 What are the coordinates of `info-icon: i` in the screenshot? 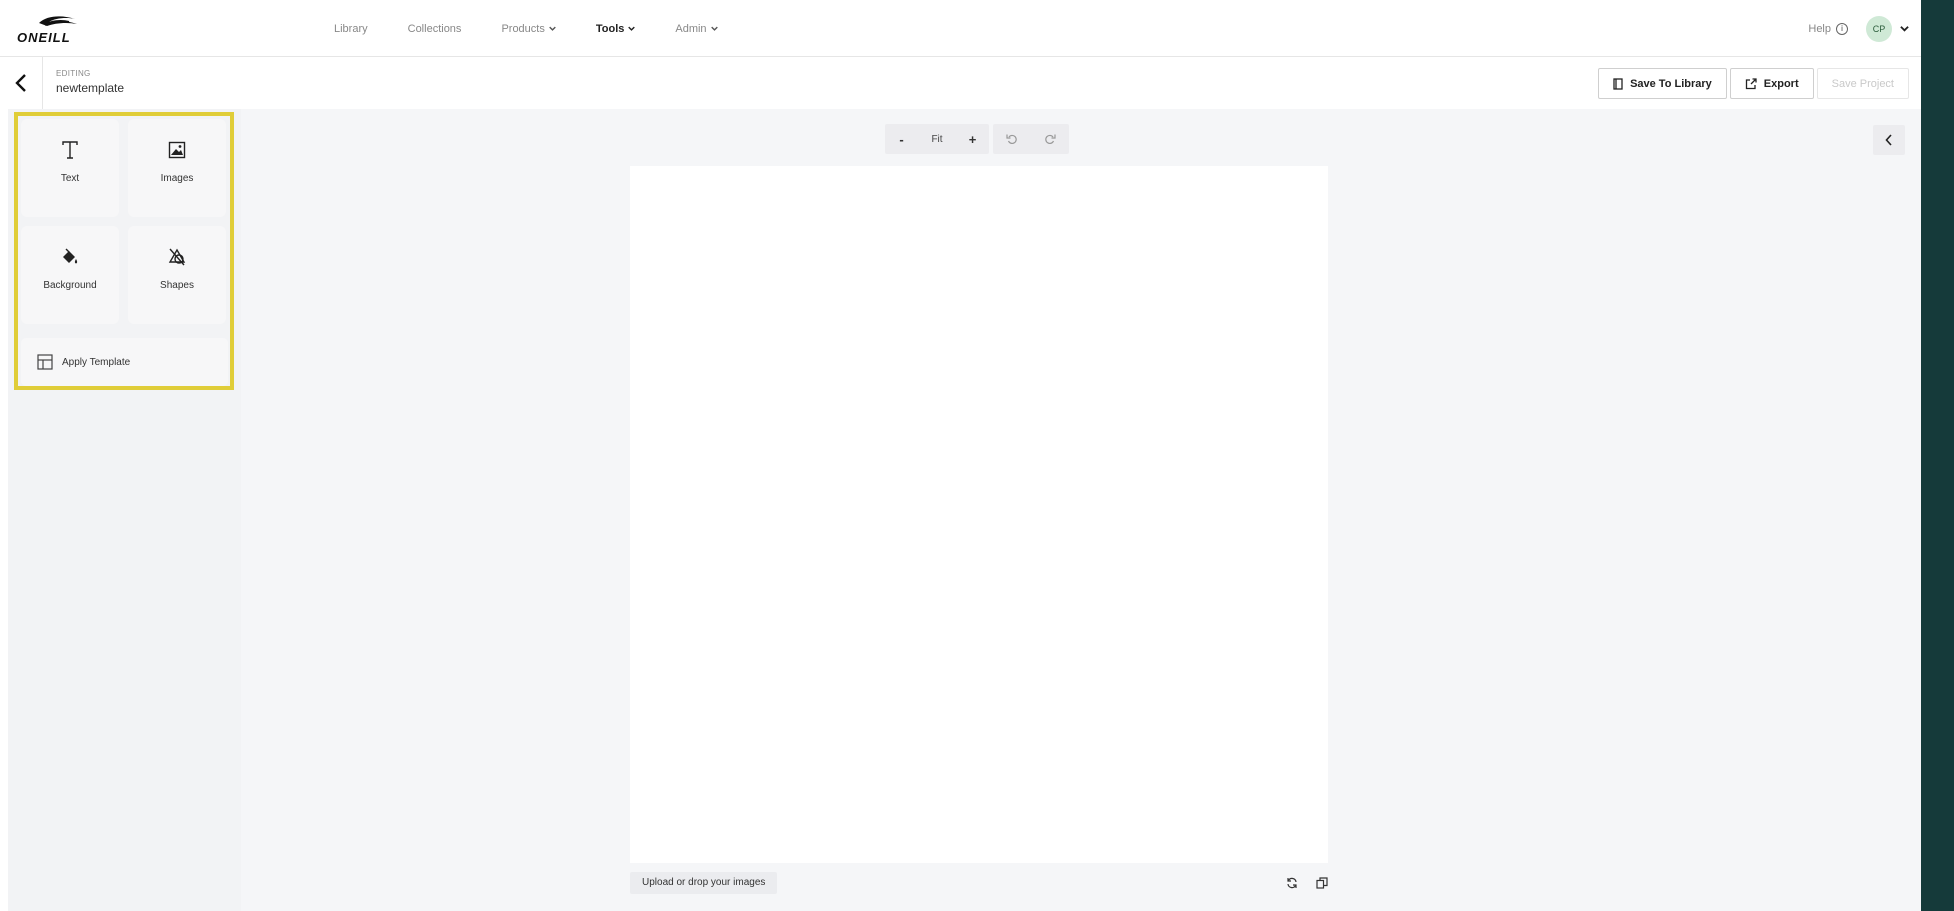 It's located at (1842, 28).